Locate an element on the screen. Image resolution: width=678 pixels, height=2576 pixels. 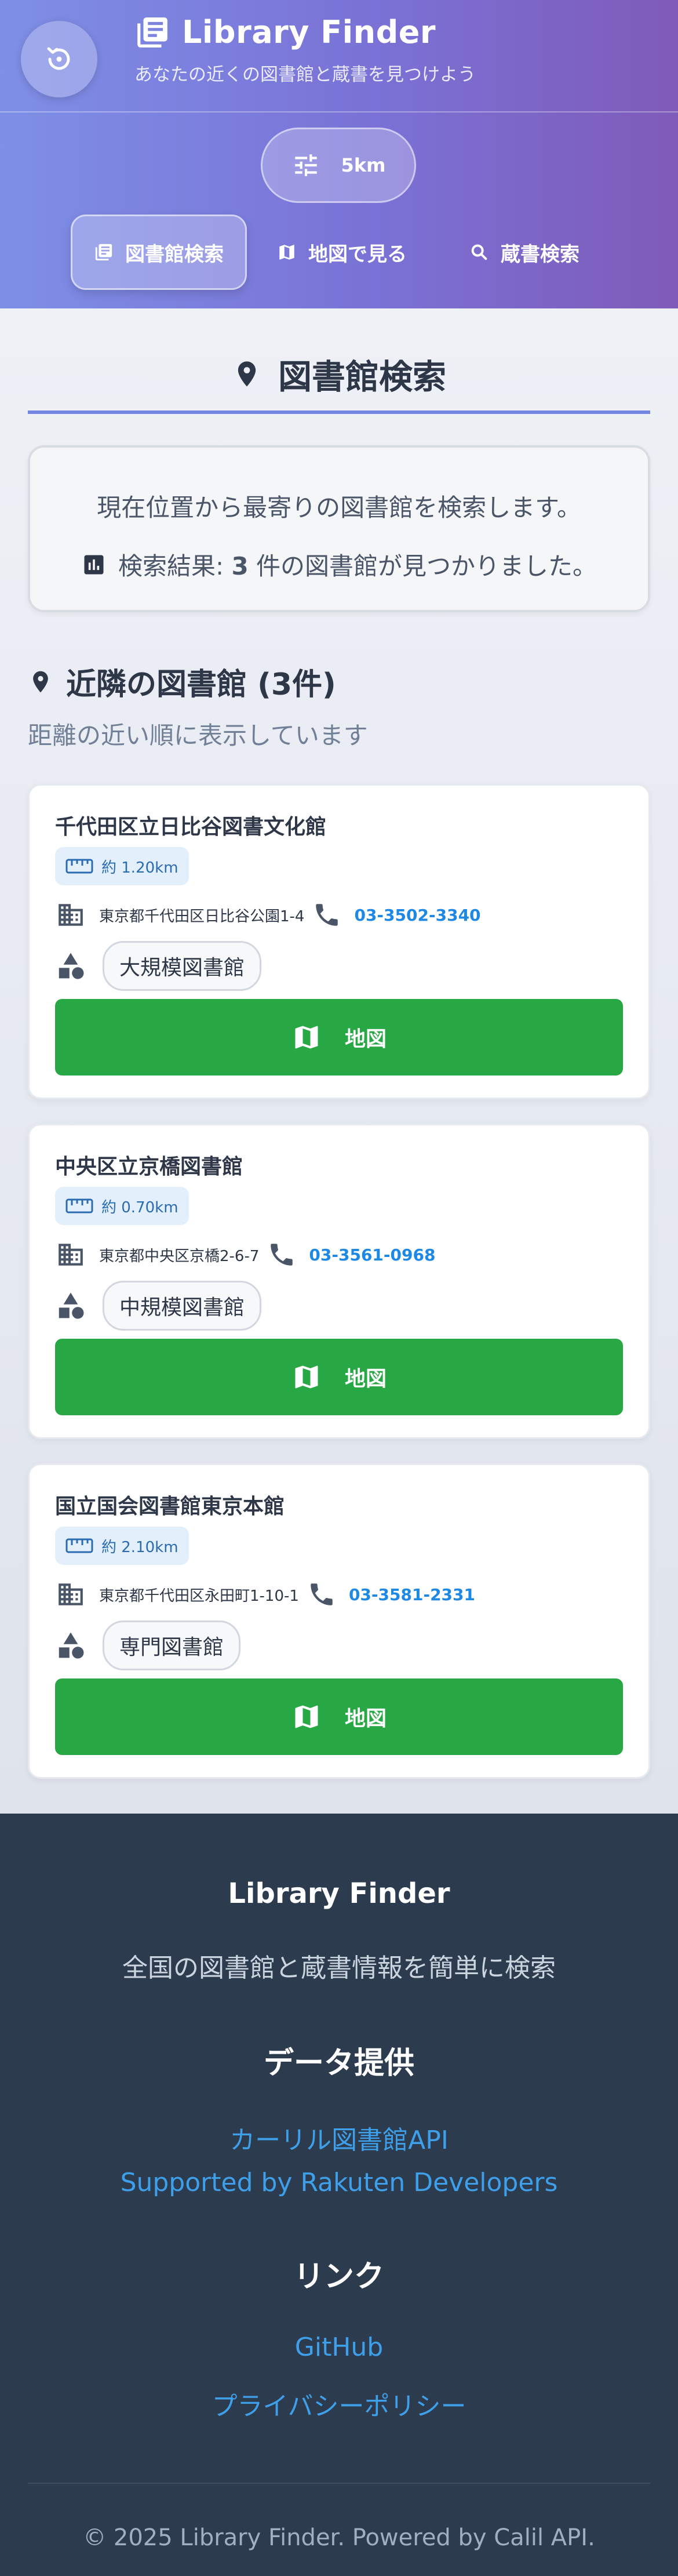
top-bar: Library Finder あなたの近くの図書館と蔵書を見つけよう is located at coordinates (339, 56).